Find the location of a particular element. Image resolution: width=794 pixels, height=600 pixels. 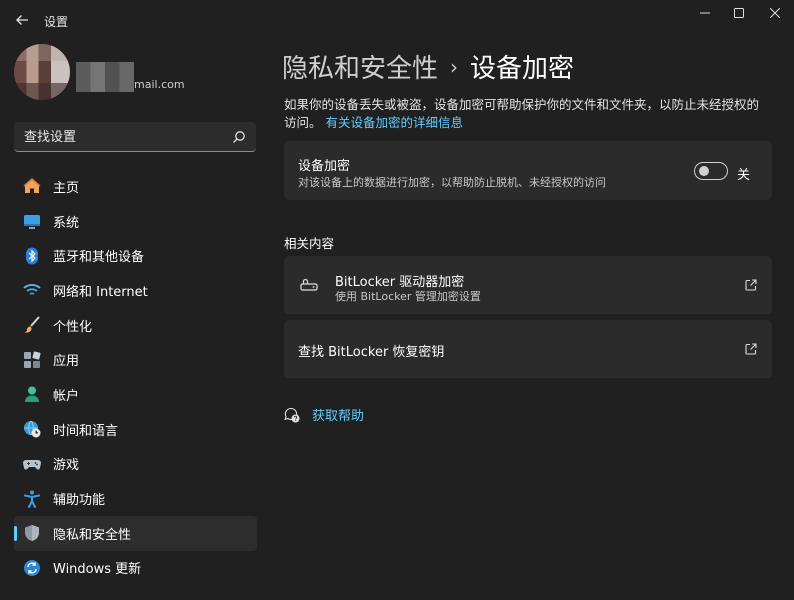

sidebar-item-label: 蓝牙和其他设备 is located at coordinates (99, 258).